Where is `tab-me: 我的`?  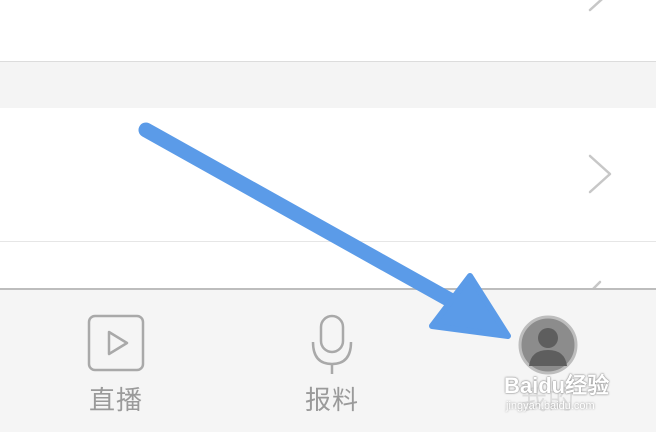 tab-me: 我的 is located at coordinates (548, 369).